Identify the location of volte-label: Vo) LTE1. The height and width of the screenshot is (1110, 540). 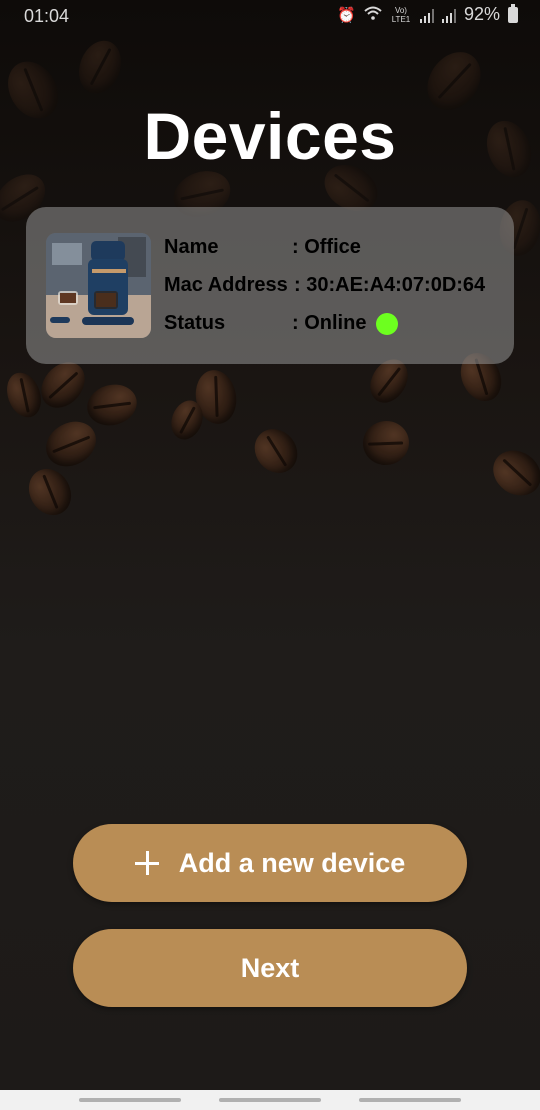
(401, 14).